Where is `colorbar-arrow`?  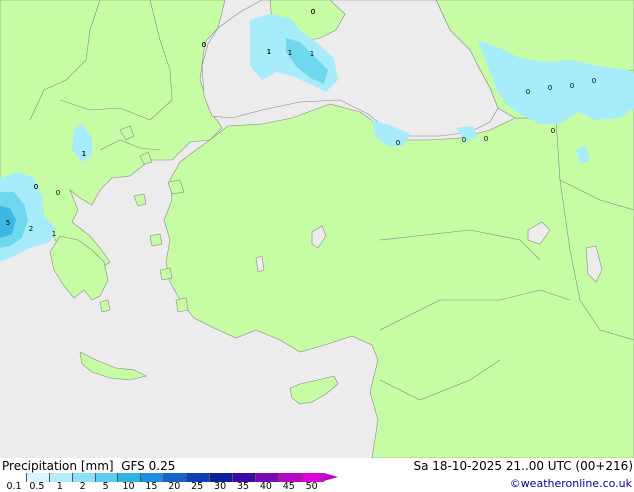
colorbar-arrow is located at coordinates (331, 477).